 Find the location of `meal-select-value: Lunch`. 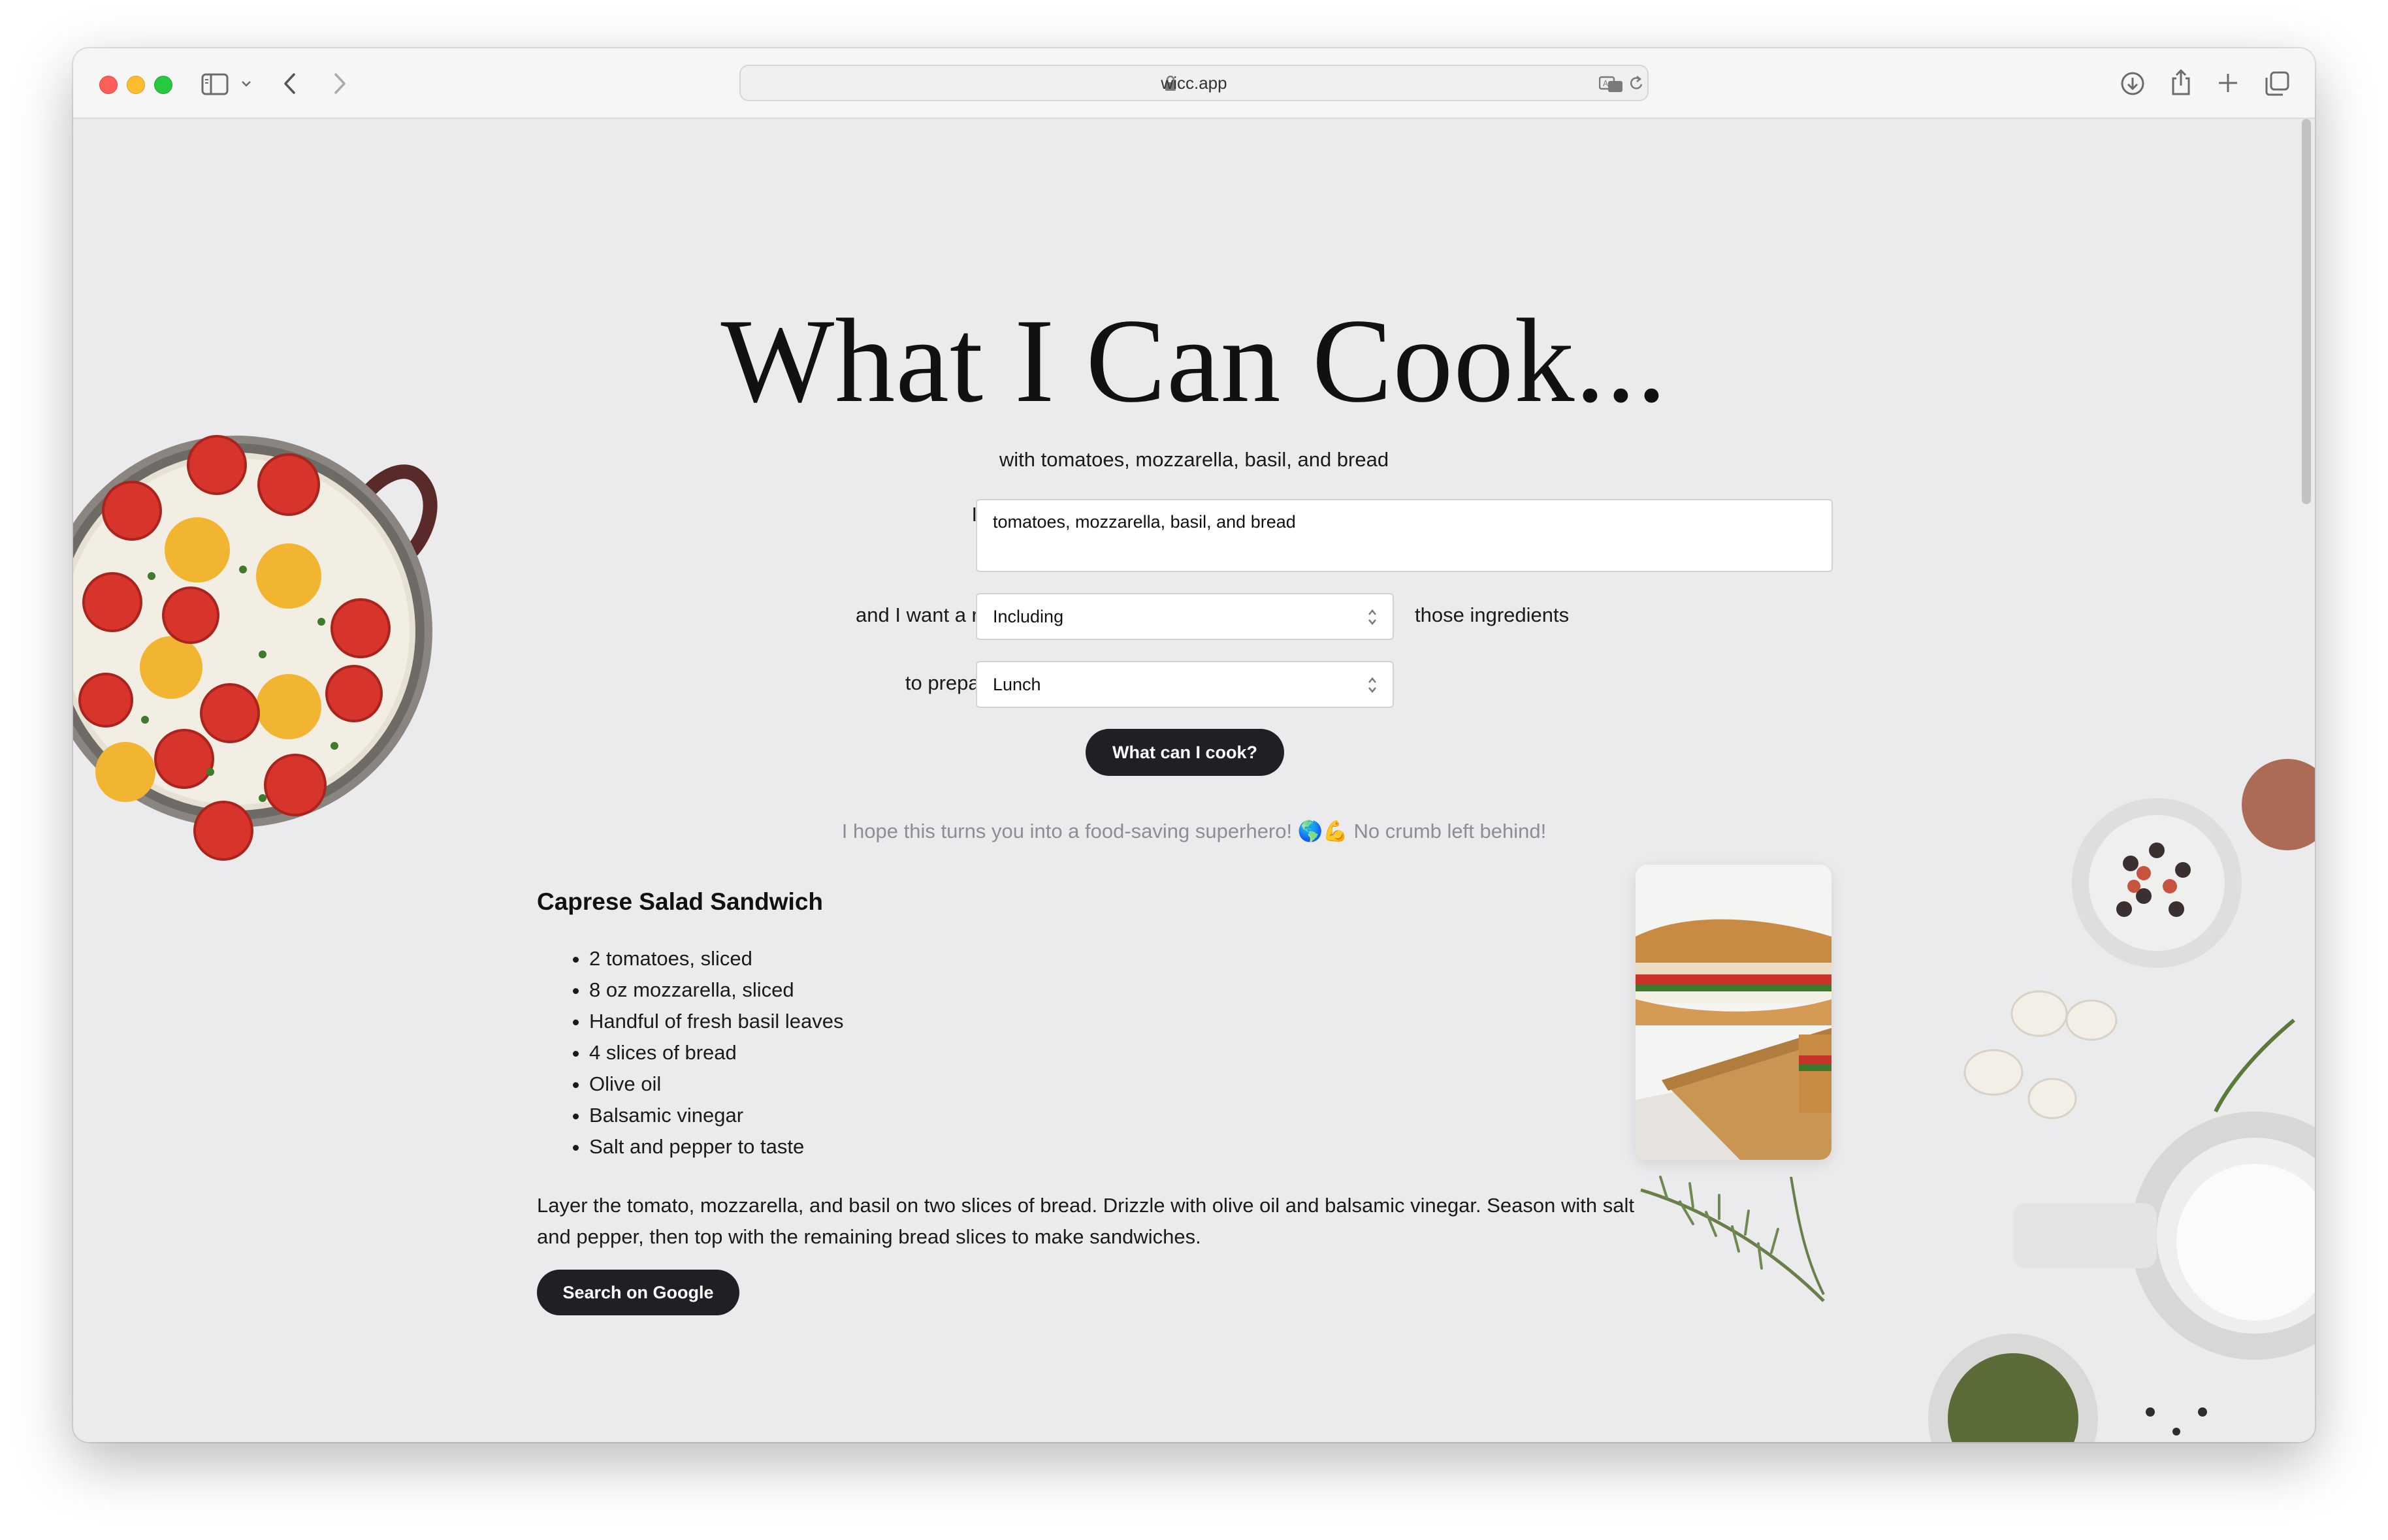

meal-select-value: Lunch is located at coordinates (1017, 684).